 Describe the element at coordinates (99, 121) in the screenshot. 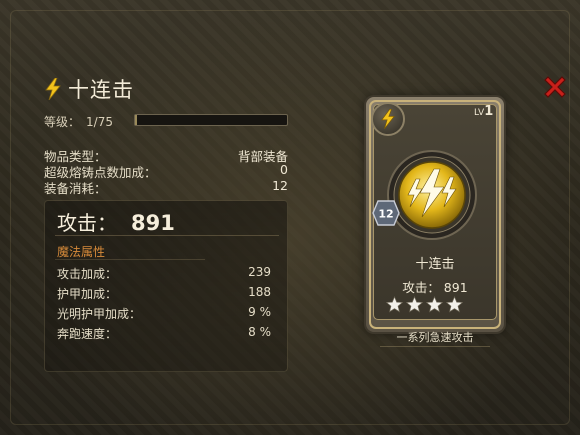

I see `level-value: 1/75` at that location.